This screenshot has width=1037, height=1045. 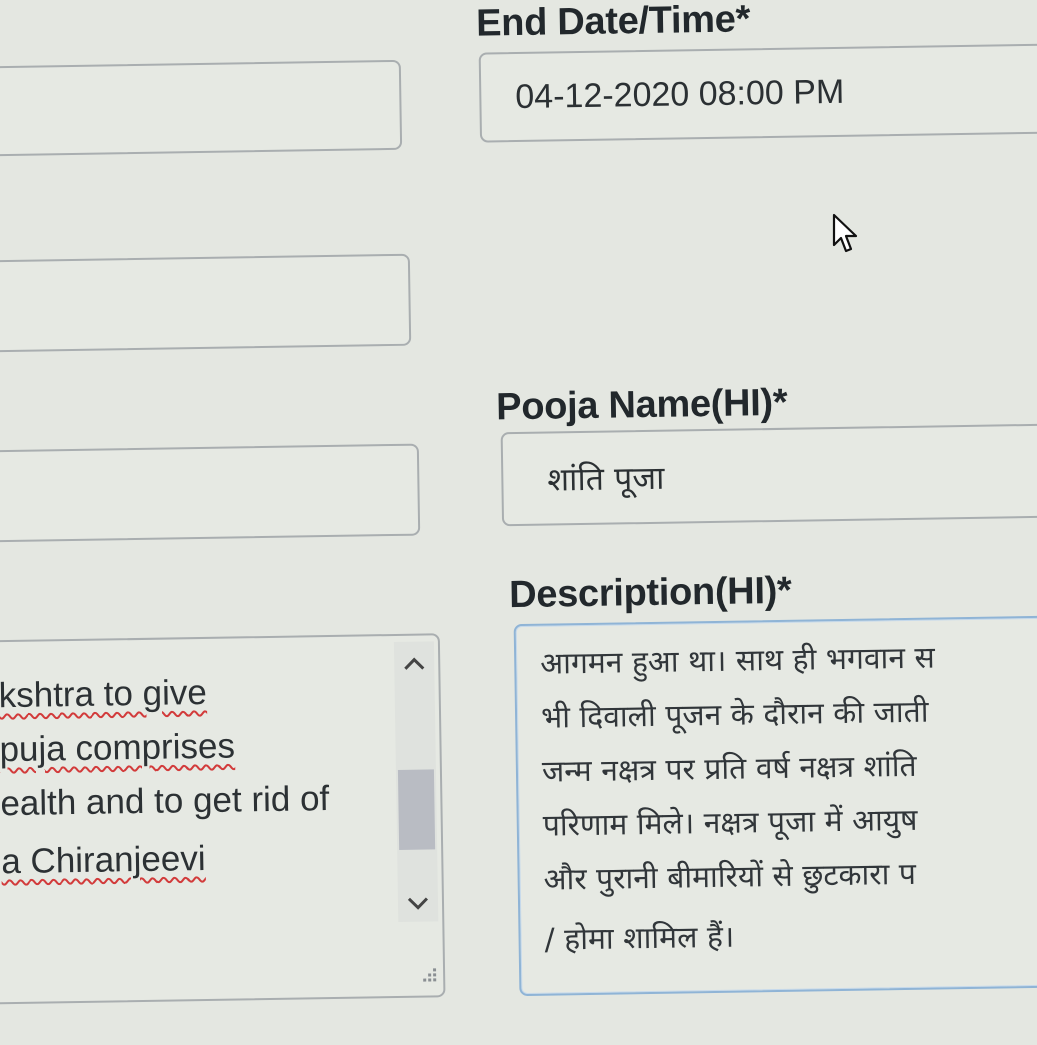 What do you see at coordinates (768, 475) in the screenshot?
I see `pooja-name-hi-input: शांति पूजा` at bounding box center [768, 475].